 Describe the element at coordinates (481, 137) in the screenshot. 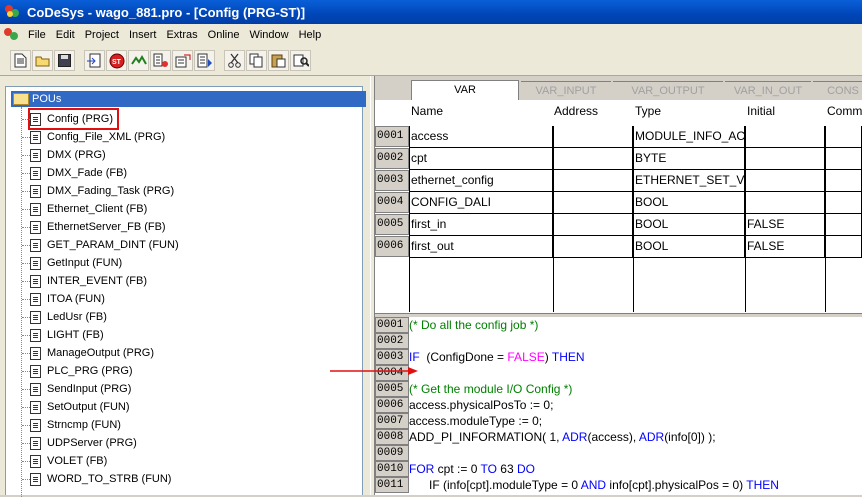

I see `var-cell-name: access` at that location.